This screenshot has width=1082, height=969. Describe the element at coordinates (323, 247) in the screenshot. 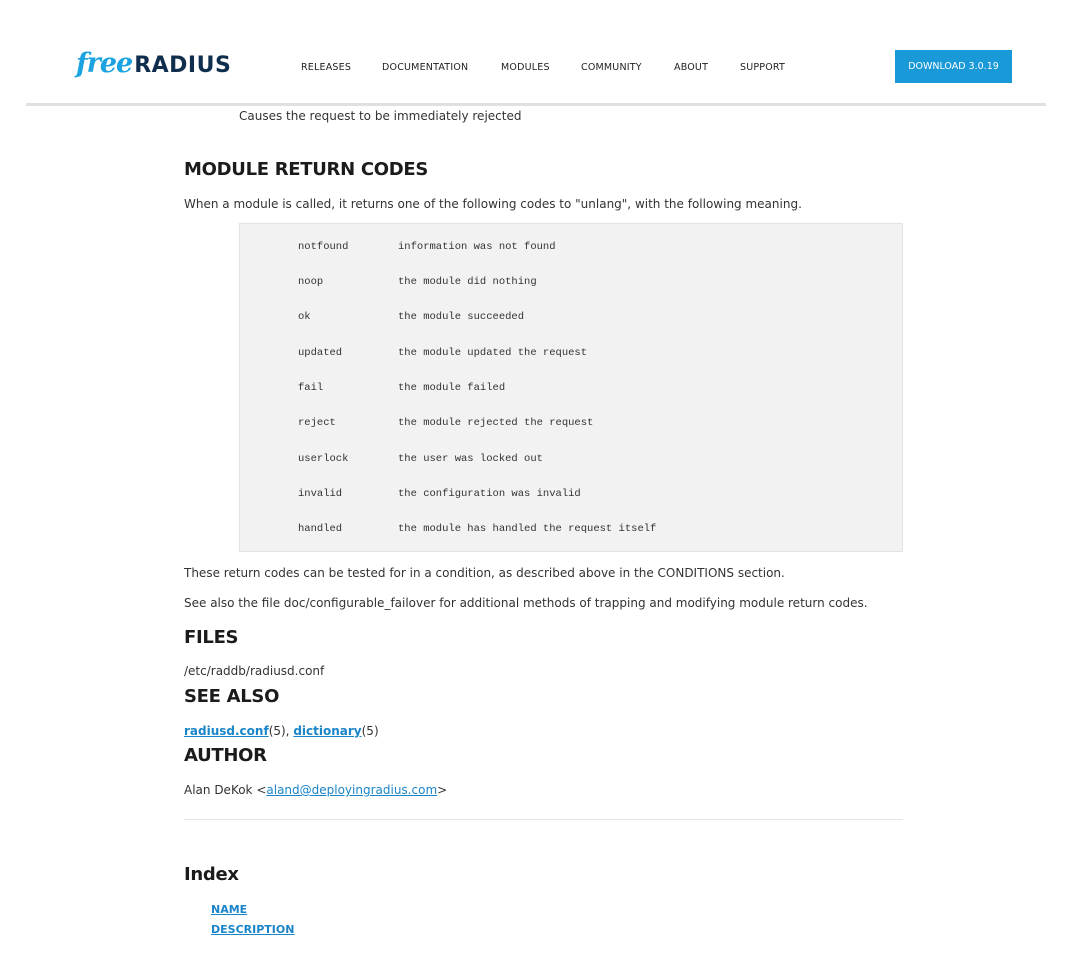

I see `code-key: notfound` at that location.